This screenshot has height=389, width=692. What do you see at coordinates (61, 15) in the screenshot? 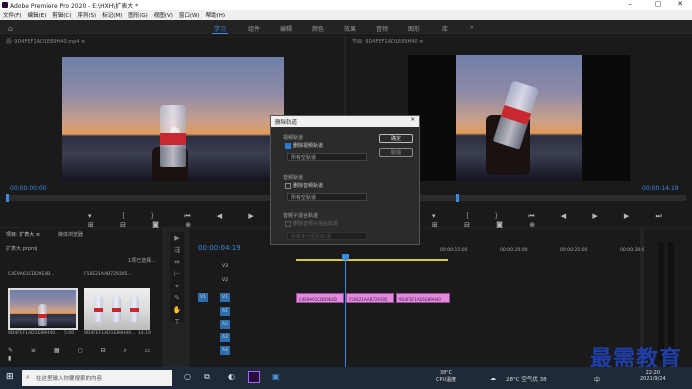
I see `menu-clip: 剪辑(C)` at bounding box center [61, 15].